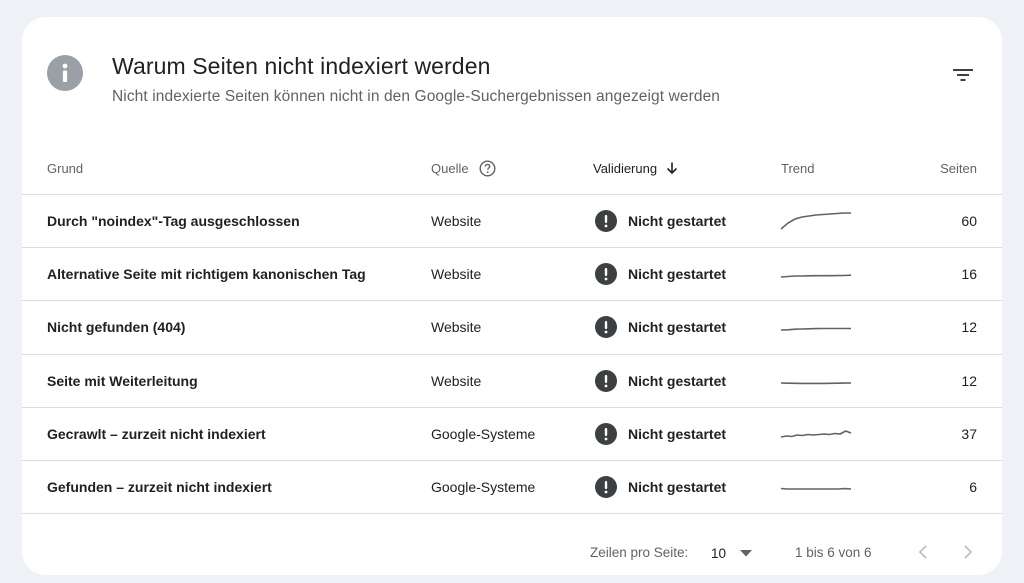  What do you see at coordinates (969, 274) in the screenshot?
I see `row-seiten: 16` at bounding box center [969, 274].